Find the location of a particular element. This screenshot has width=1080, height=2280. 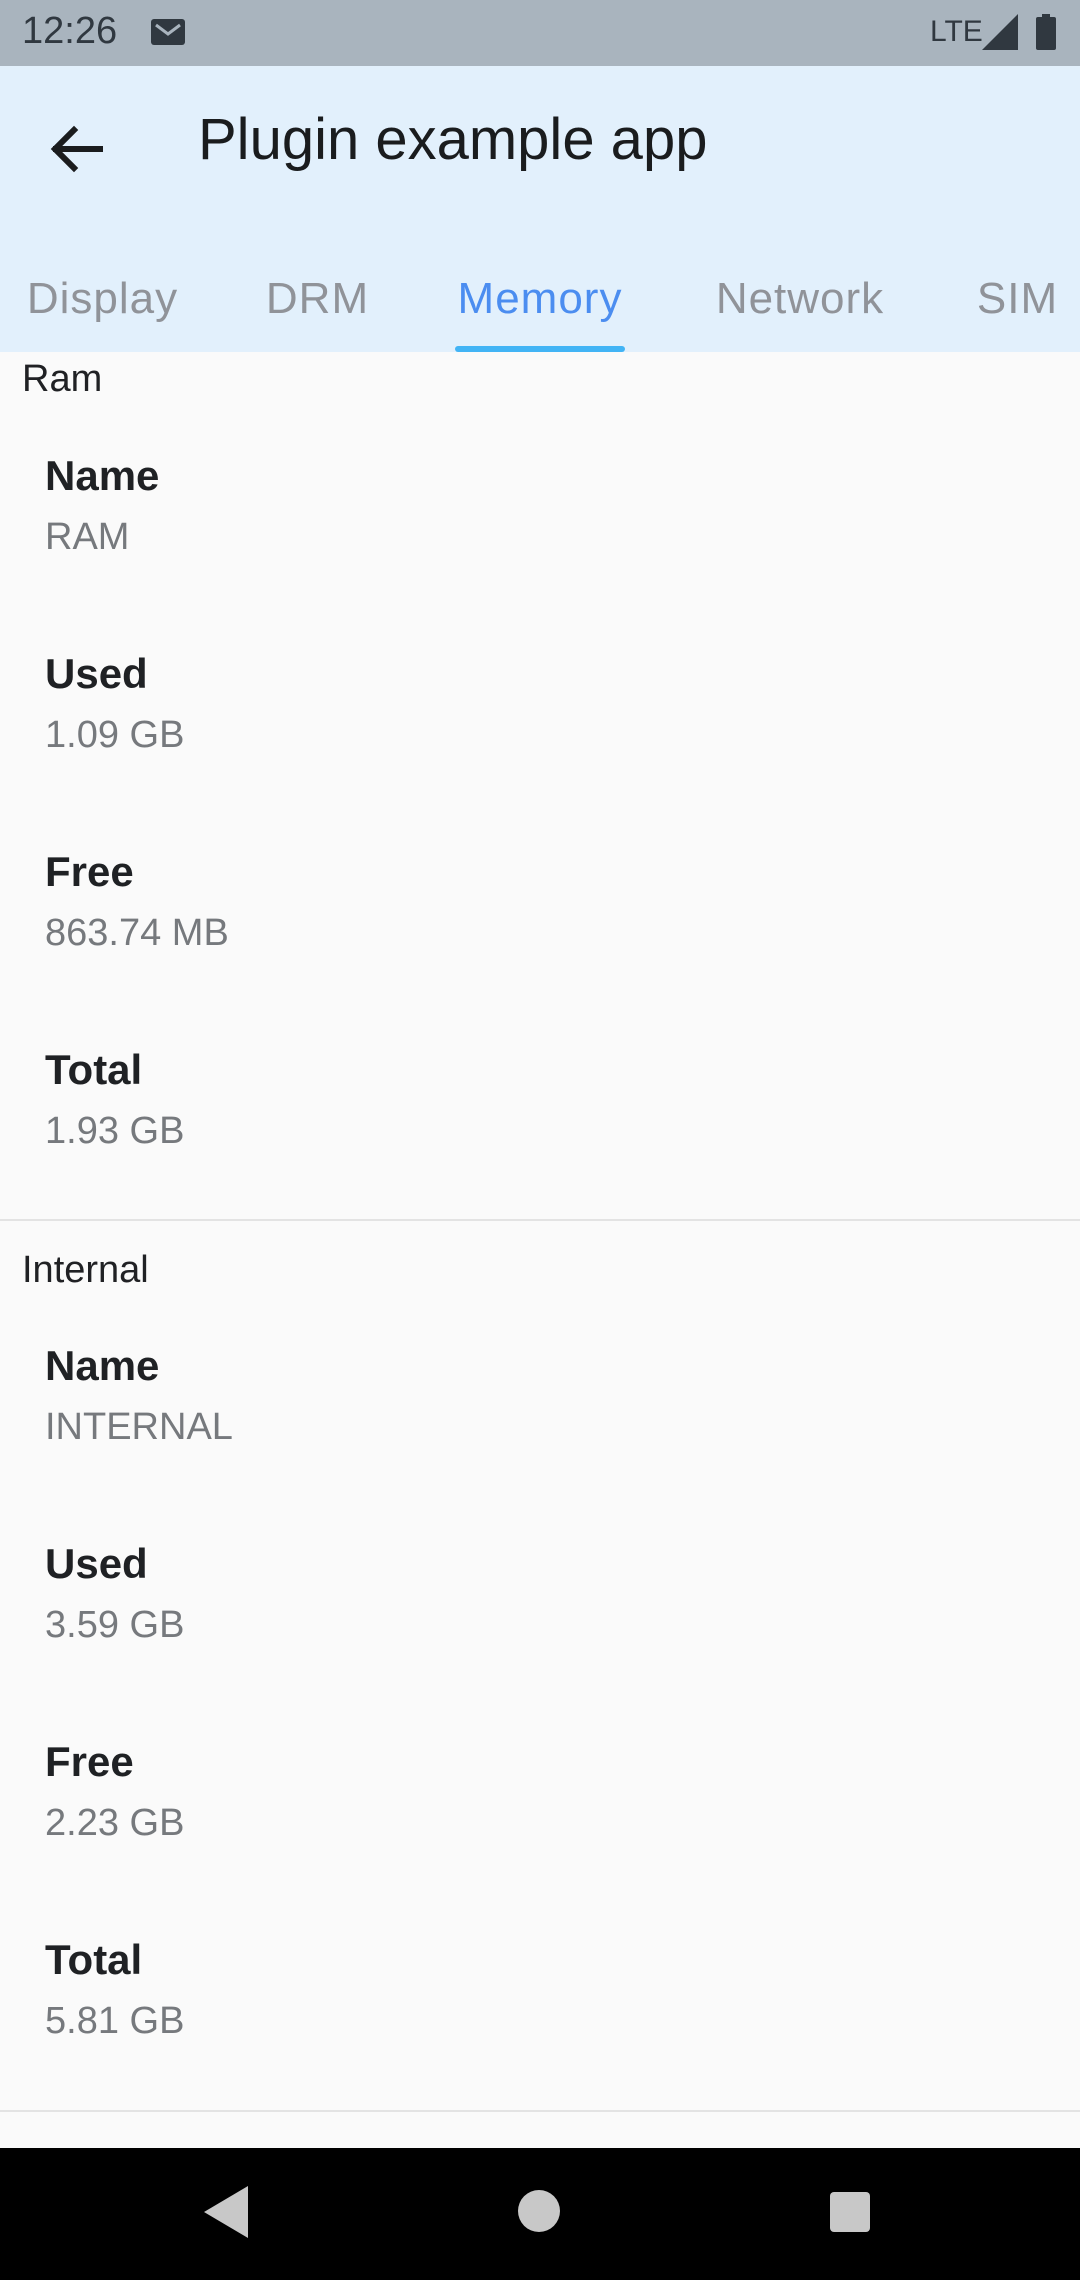

item-value-free: 863.74 MB is located at coordinates (137, 933).